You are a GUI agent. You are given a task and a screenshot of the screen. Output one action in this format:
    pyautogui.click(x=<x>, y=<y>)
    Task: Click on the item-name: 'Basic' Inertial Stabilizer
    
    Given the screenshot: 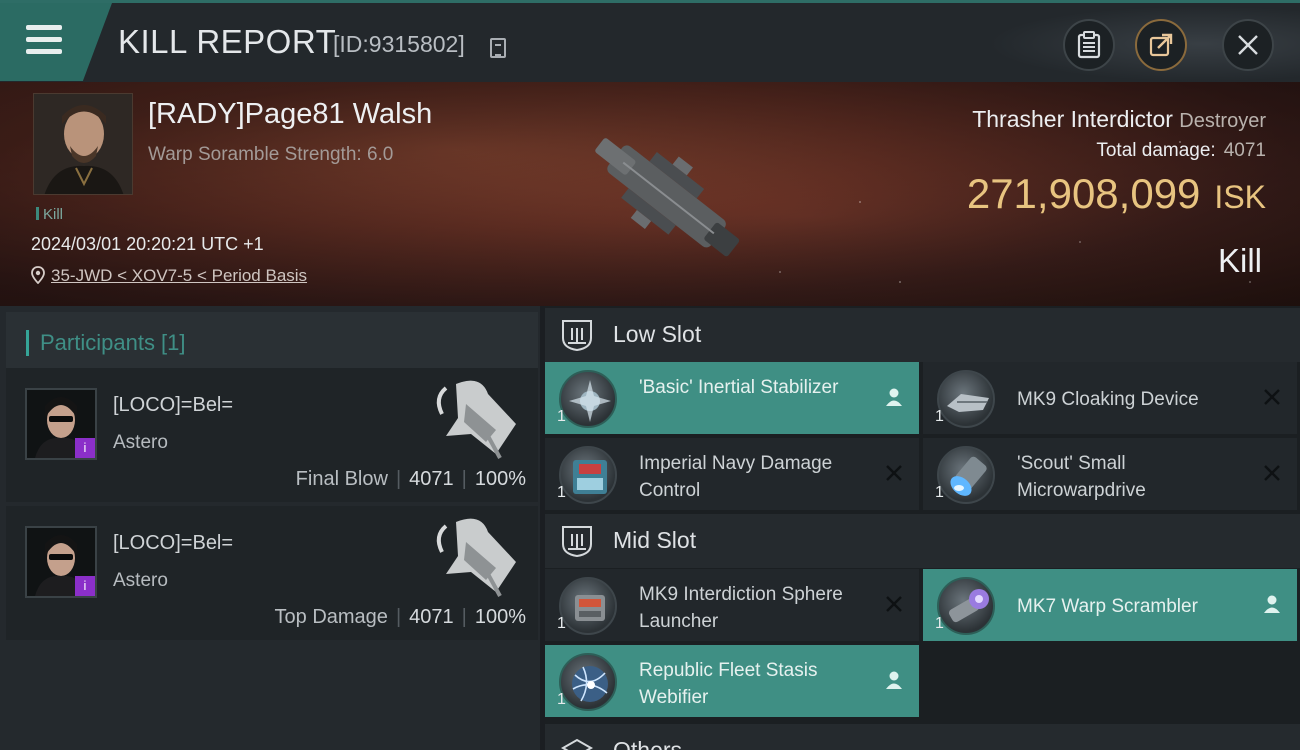 What is the action you would take?
    pyautogui.click(x=739, y=387)
    